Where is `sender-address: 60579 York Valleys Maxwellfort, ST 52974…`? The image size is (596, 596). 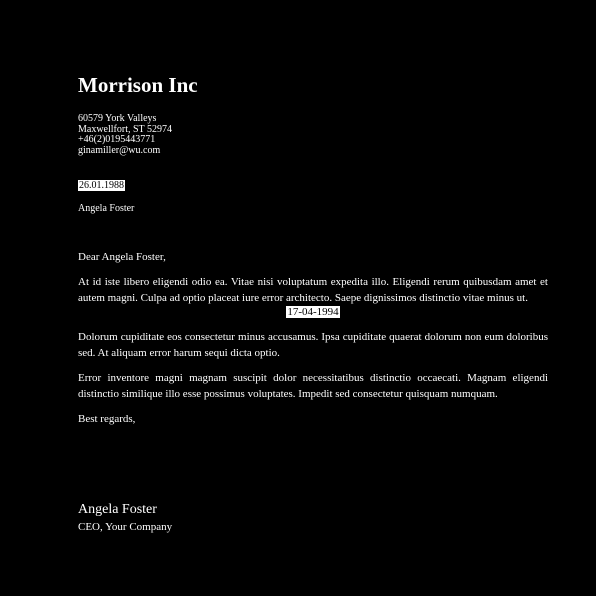
sender-address: 60579 York Valleys Maxwellfort, ST 52974… is located at coordinates (125, 134).